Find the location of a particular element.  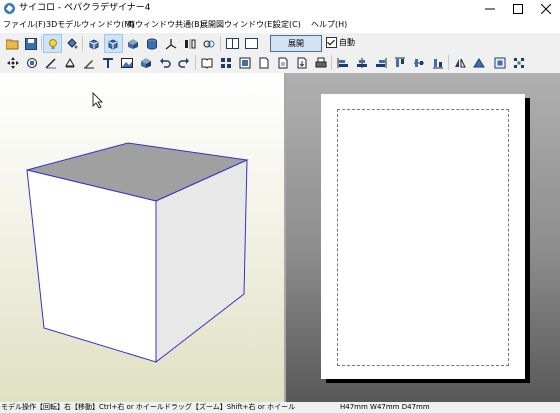

menu-3d-model-window: 3Dモデルウィンドウ(M) is located at coordinates (90, 25).